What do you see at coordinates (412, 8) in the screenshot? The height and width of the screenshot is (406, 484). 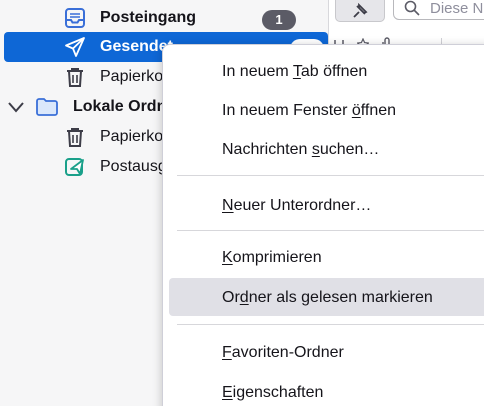 I see `search-icon` at bounding box center [412, 8].